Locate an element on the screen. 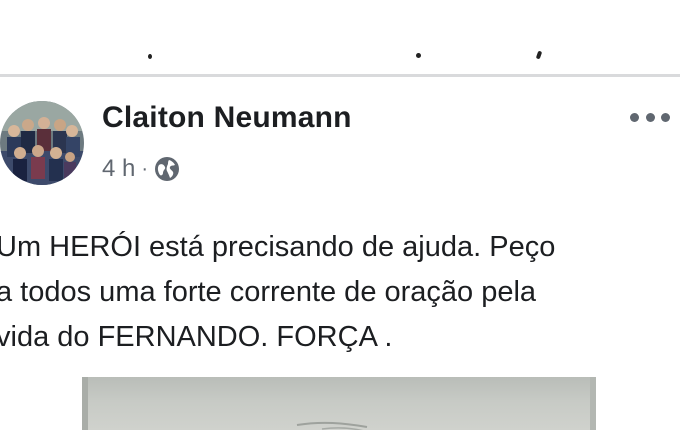  more-options-icon is located at coordinates (650, 117).